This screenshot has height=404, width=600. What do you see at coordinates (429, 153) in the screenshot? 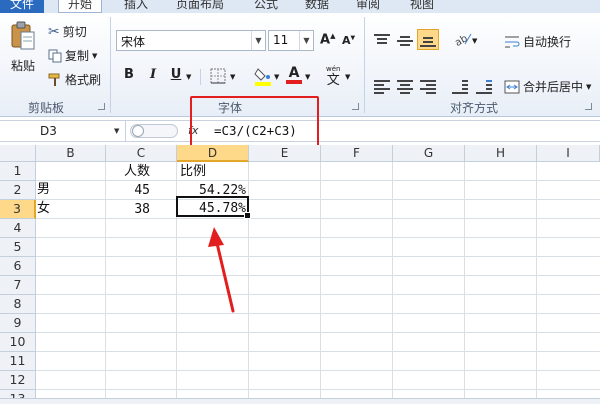
I see `column-header-g: G` at bounding box center [429, 153].